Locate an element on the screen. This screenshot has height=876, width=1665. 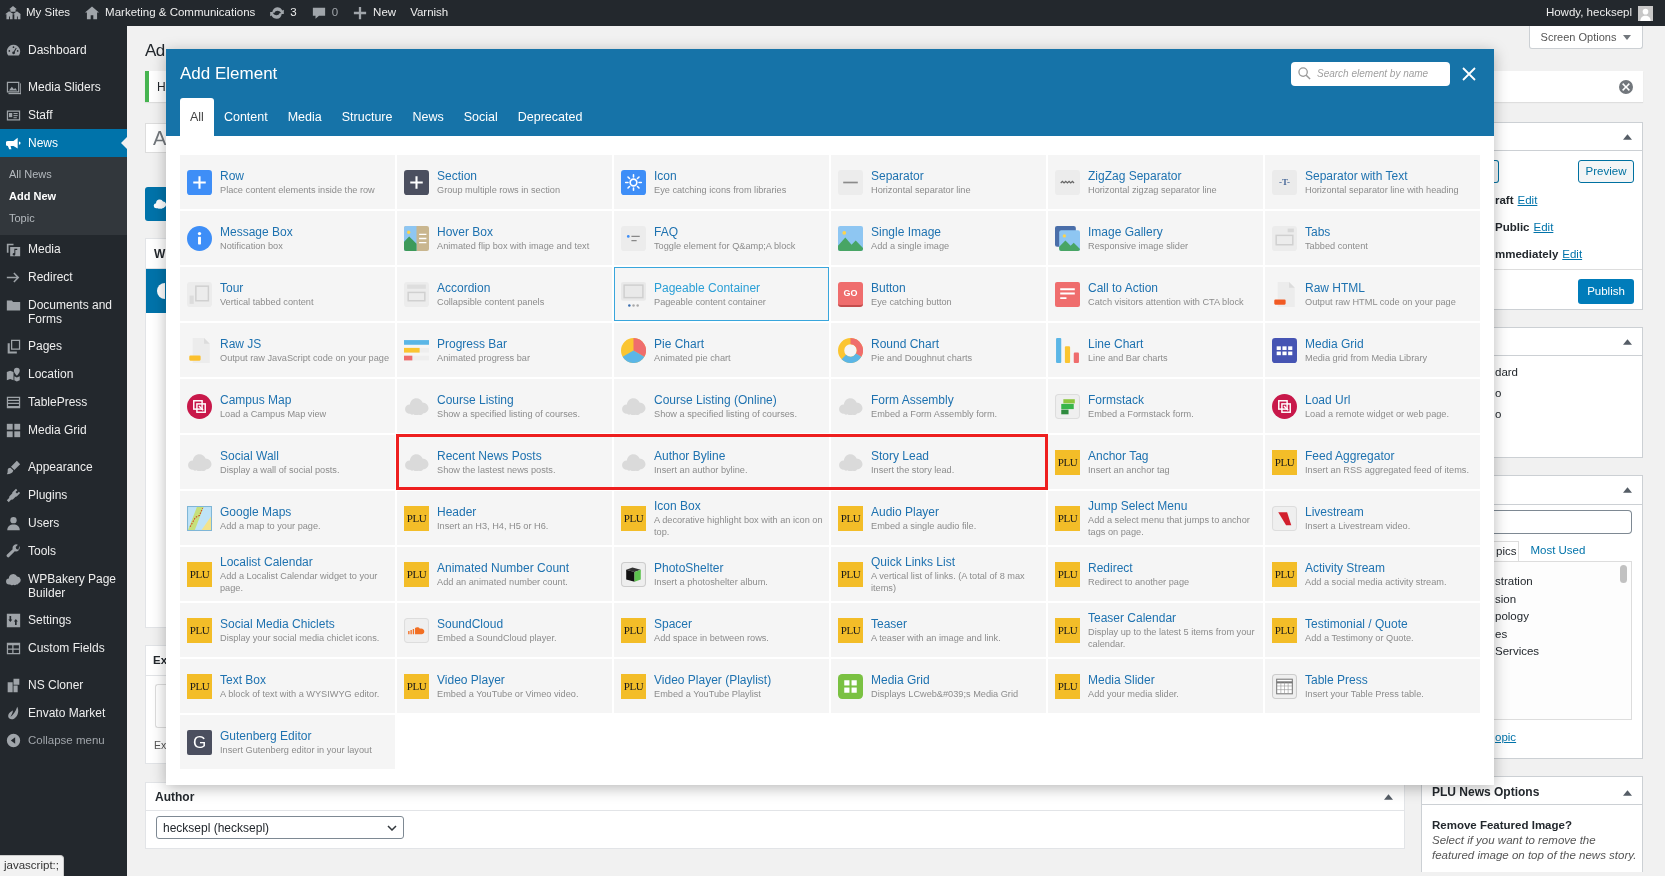
element-card: Raw HTML Output raw HTML code on your page is located at coordinates (1372, 294).